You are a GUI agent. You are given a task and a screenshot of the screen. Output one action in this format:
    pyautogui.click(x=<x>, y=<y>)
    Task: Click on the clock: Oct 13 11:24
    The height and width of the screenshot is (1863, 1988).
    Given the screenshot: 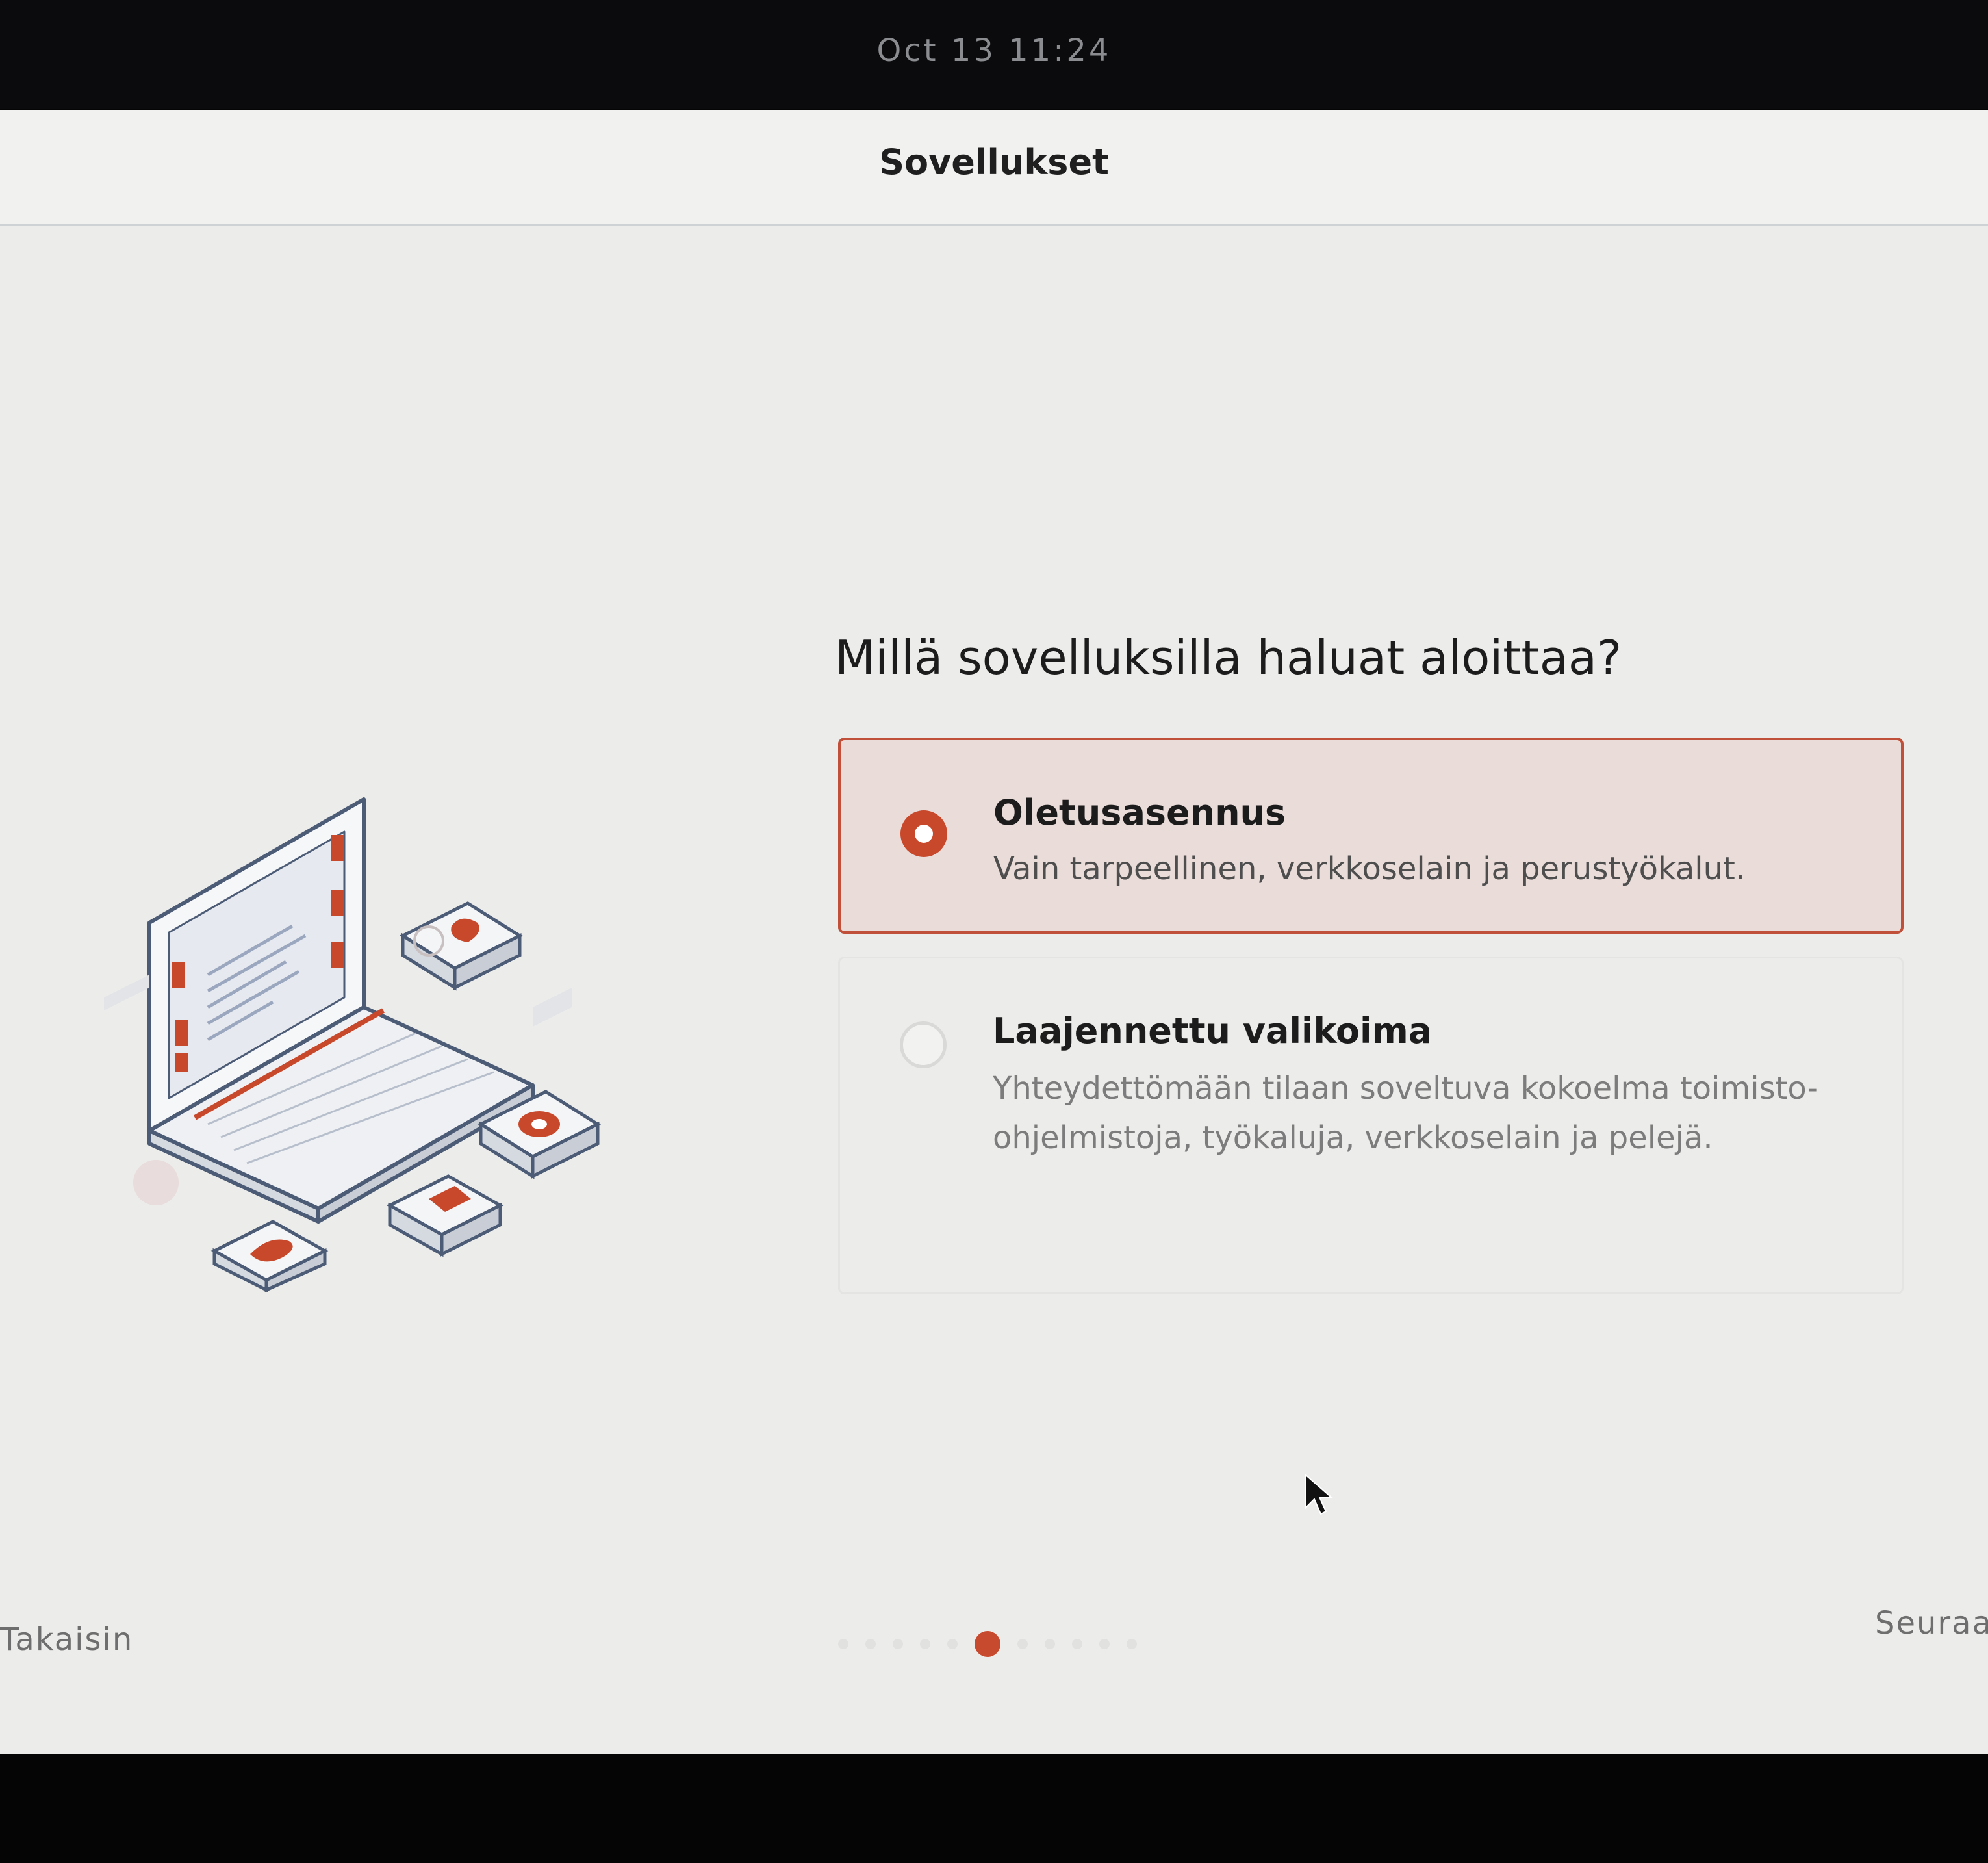 What is the action you would take?
    pyautogui.click(x=994, y=50)
    